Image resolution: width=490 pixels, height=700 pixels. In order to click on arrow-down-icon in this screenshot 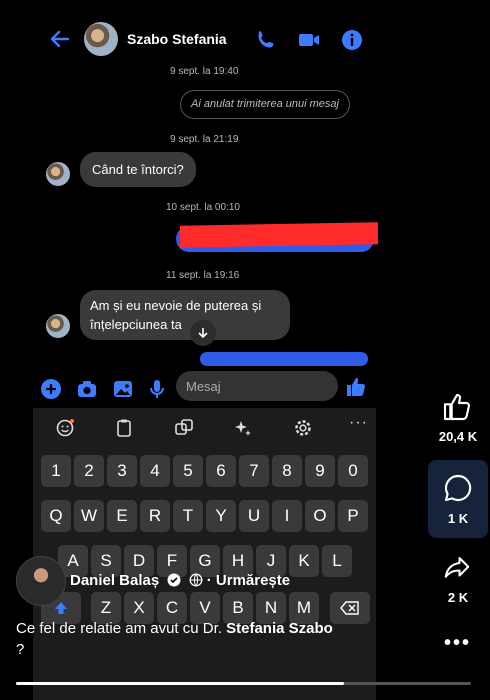, I will do `click(203, 333)`.